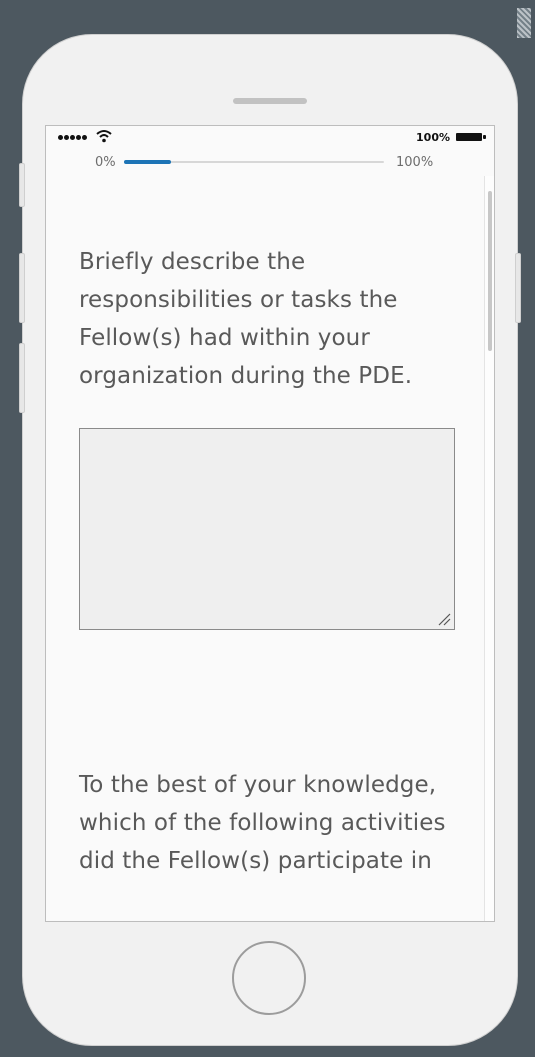 This screenshot has width=535, height=1057. What do you see at coordinates (444, 619) in the screenshot?
I see `resize-grip-icon` at bounding box center [444, 619].